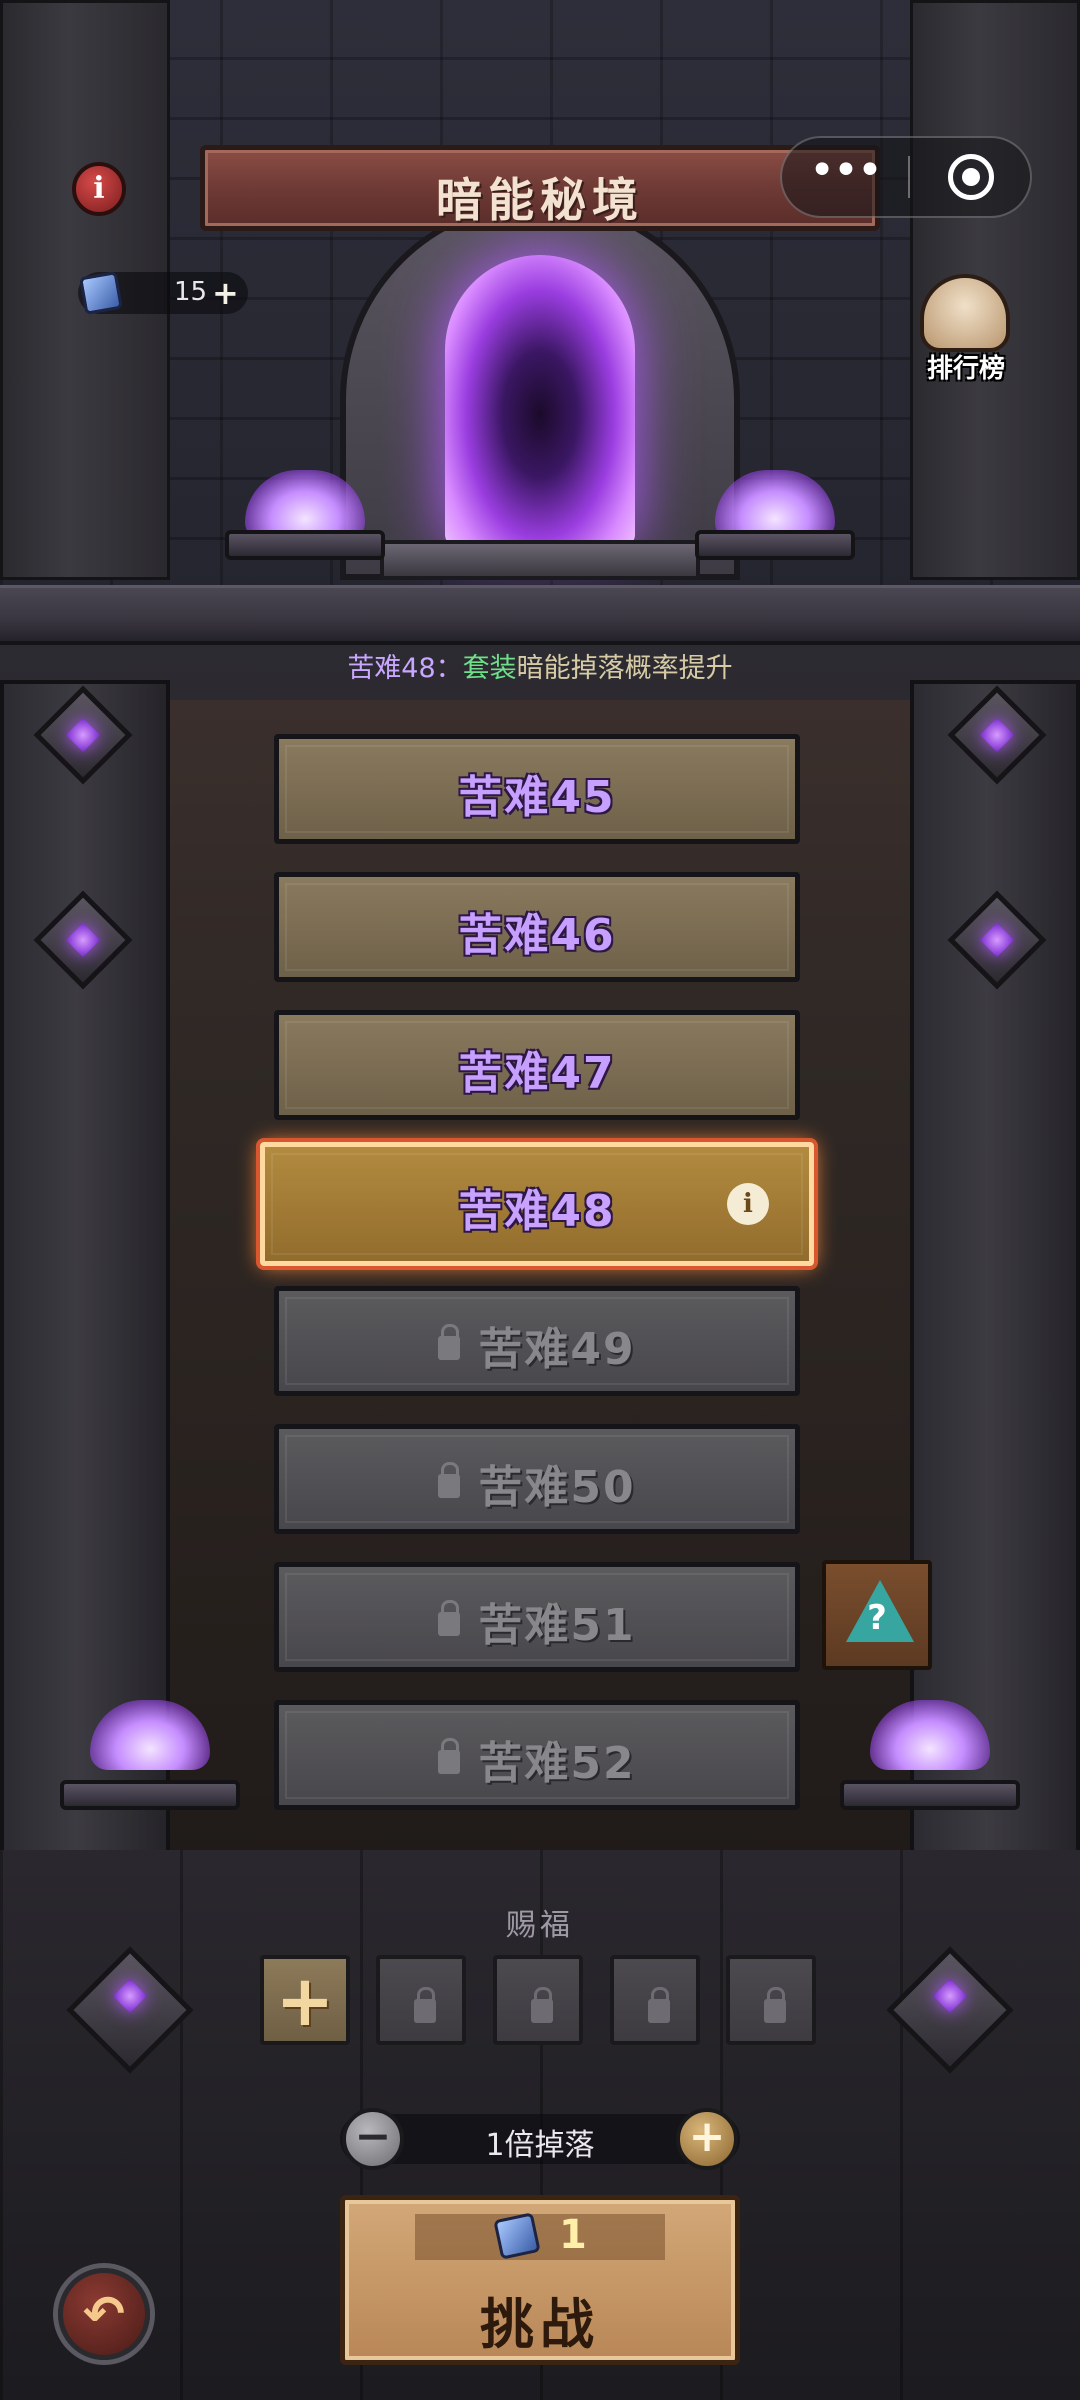 The height and width of the screenshot is (2400, 1080). Describe the element at coordinates (537, 1483) in the screenshot. I see `level-label: 苦难50` at that location.